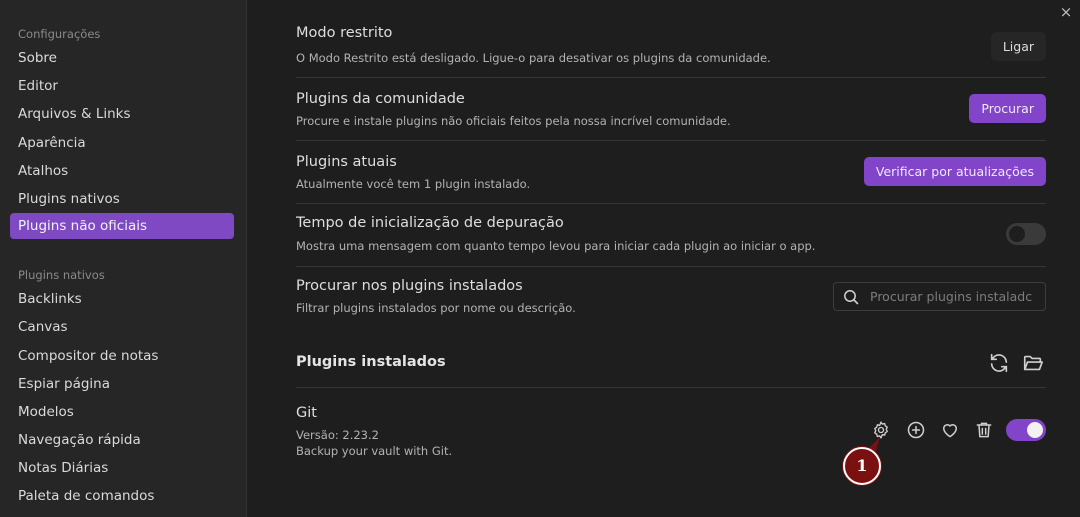  Describe the element at coordinates (117, 199) in the screenshot. I see `sidebar-item-core-plugins: Plugins nativos` at that location.